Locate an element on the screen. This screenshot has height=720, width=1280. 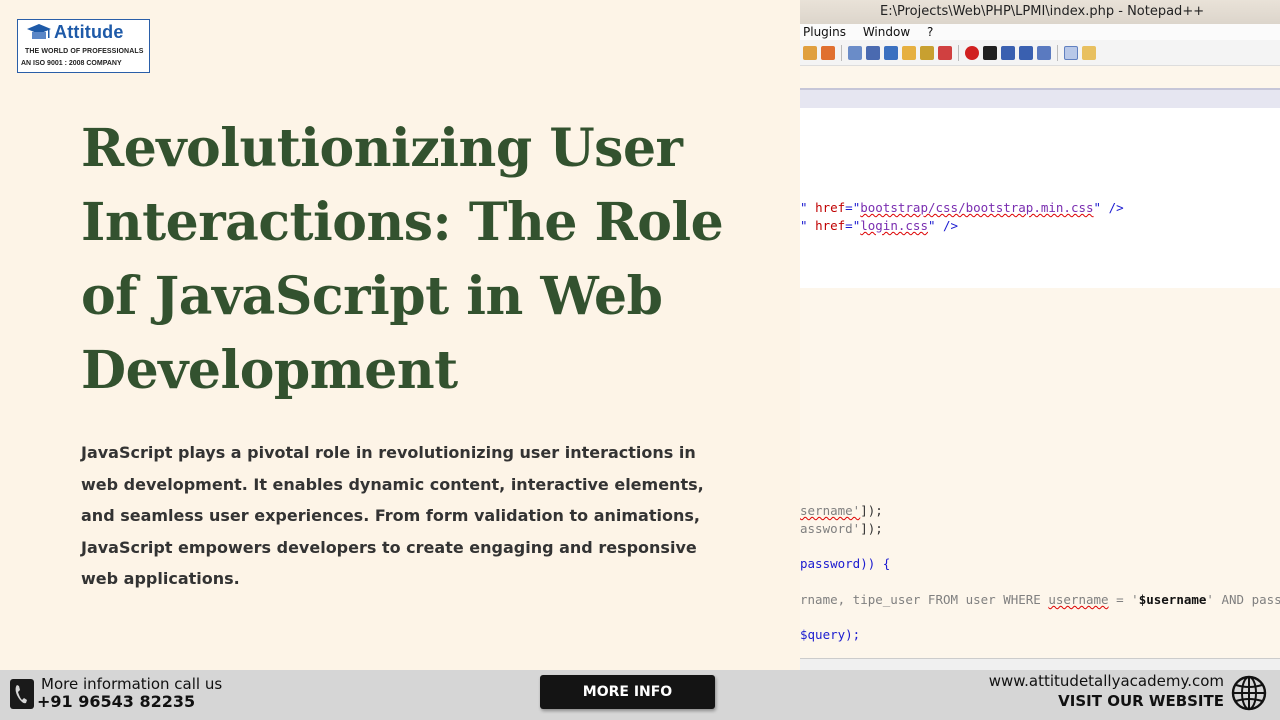
logo-top: Attitude is located at coordinates (75, 32).